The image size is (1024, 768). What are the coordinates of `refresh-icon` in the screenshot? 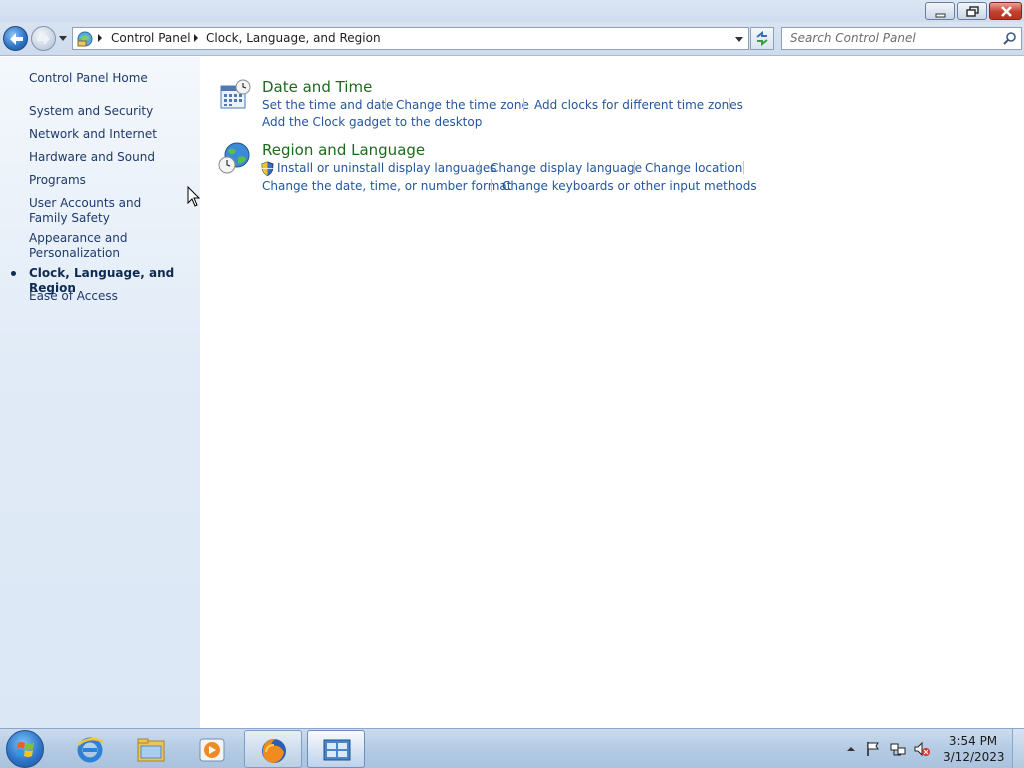 It's located at (762, 38).